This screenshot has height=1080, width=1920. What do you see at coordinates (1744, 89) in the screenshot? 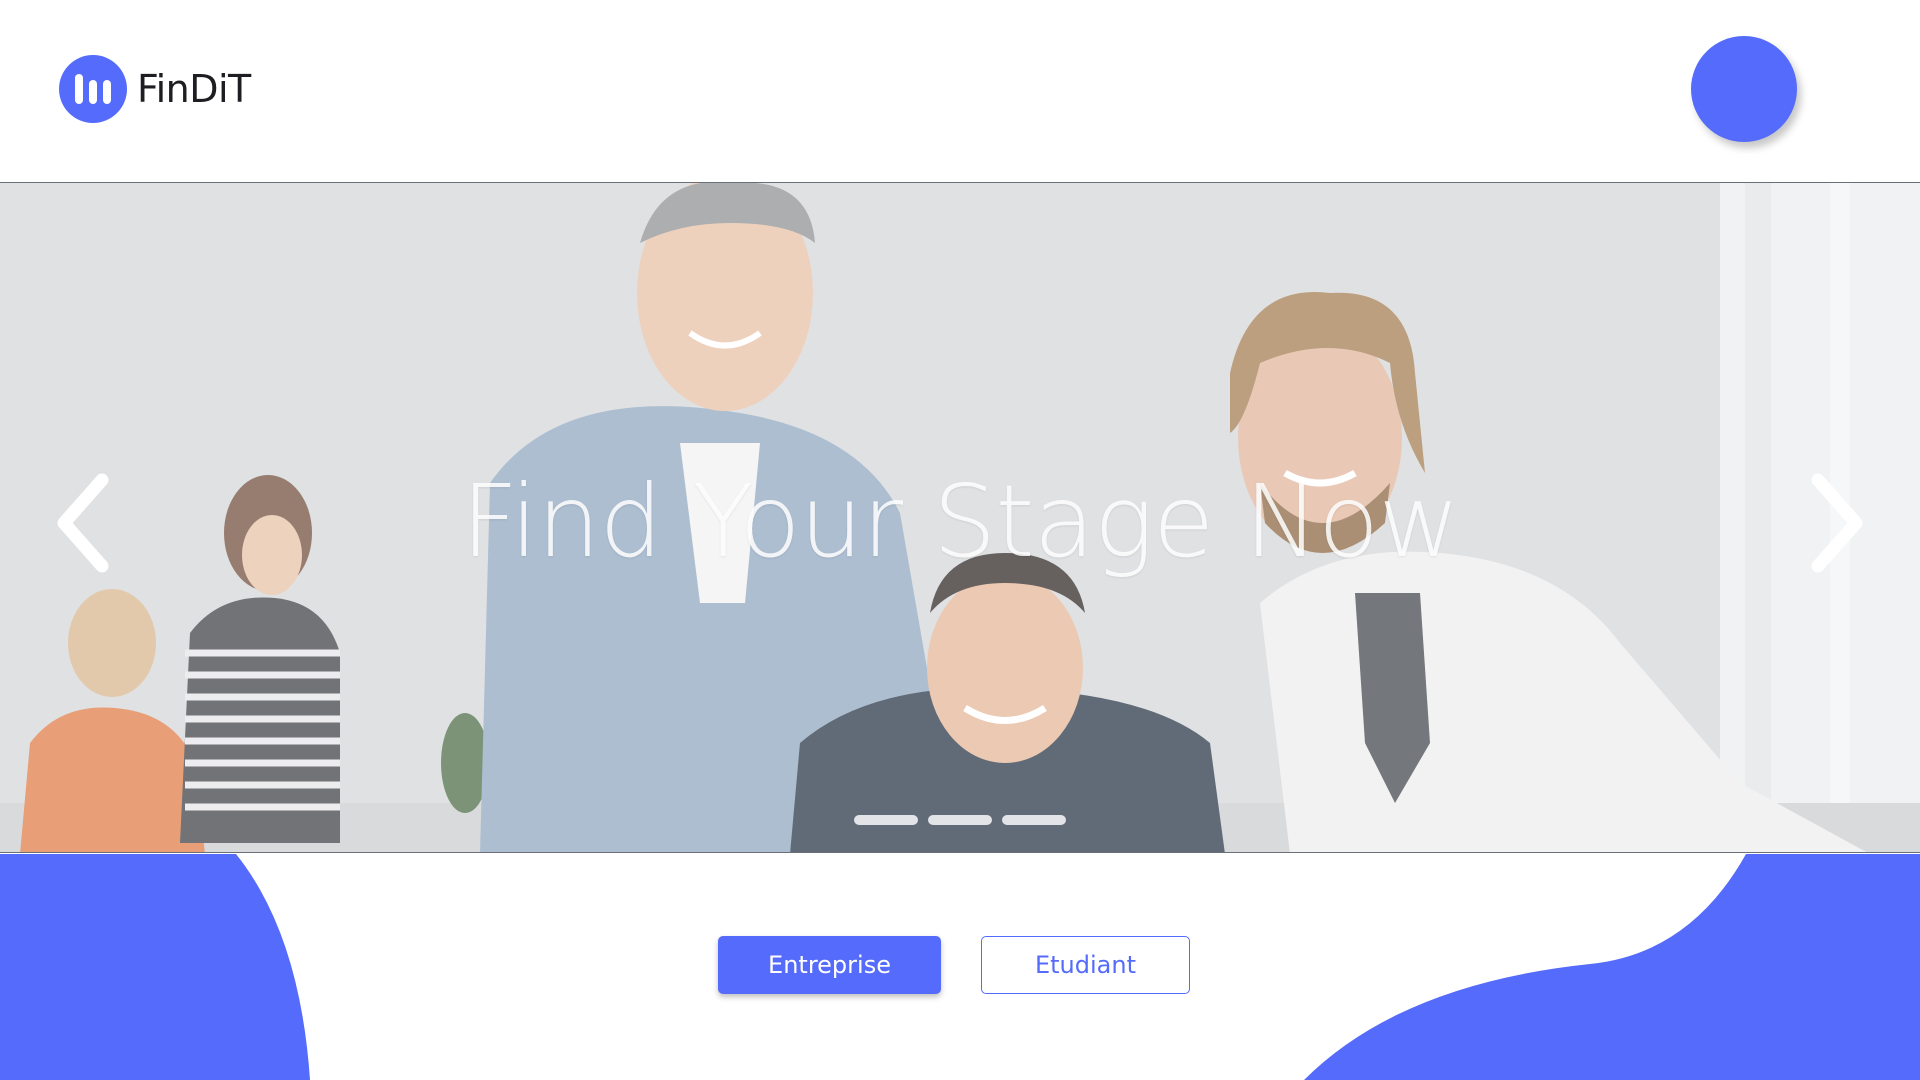
I see `user-avatar` at bounding box center [1744, 89].